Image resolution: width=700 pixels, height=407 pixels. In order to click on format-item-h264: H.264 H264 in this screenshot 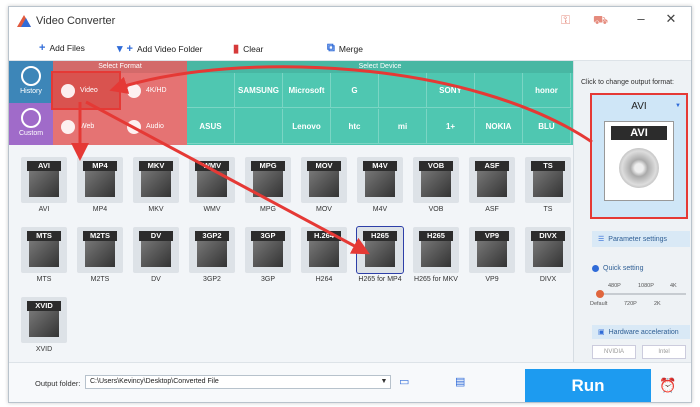, I will do `click(324, 257)`.